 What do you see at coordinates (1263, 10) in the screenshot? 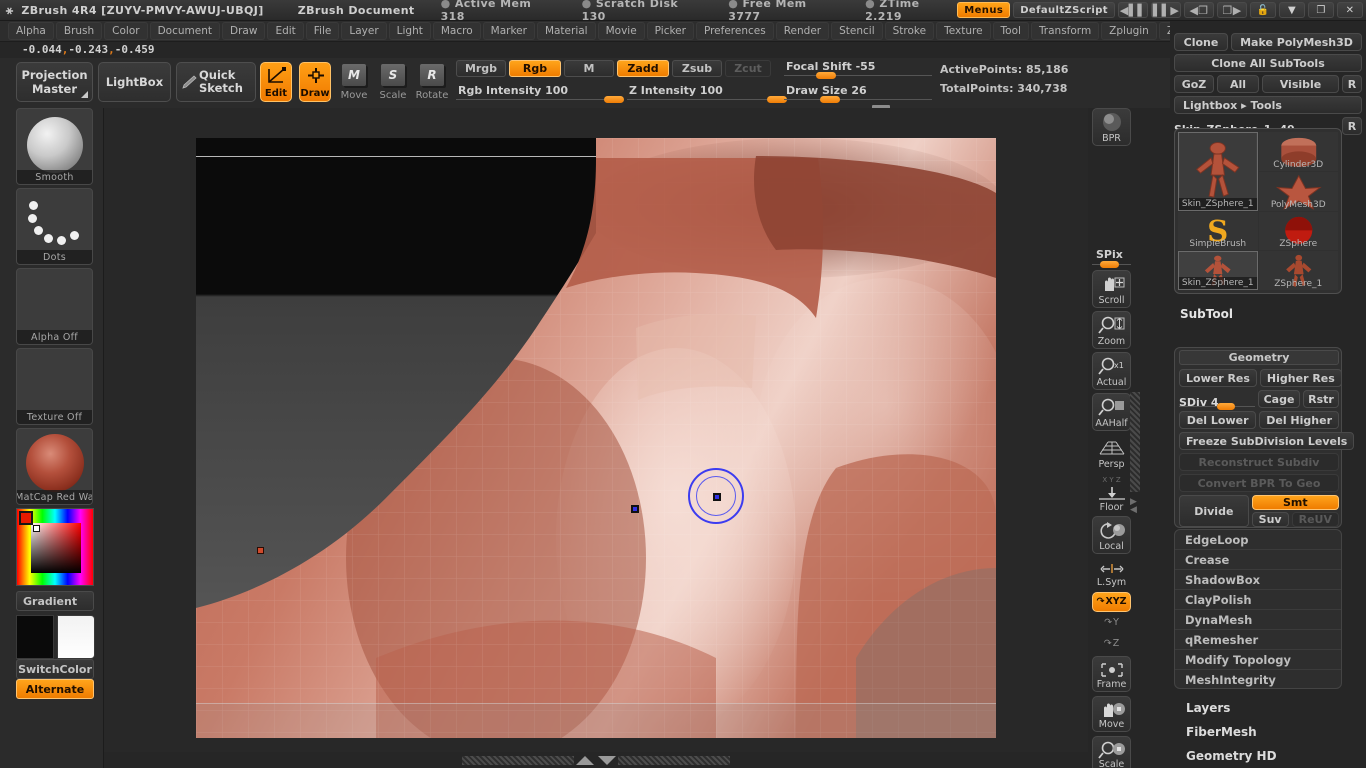
I see `lock-icon: 🔓` at bounding box center [1263, 10].